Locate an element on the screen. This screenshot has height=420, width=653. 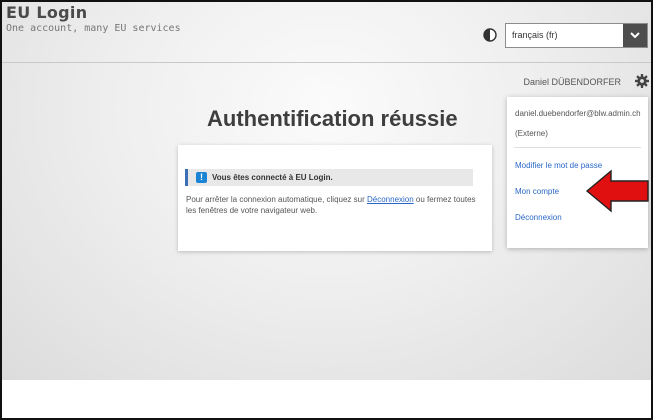
user-name: Daniel DÜBENDORFER is located at coordinates (572, 82).